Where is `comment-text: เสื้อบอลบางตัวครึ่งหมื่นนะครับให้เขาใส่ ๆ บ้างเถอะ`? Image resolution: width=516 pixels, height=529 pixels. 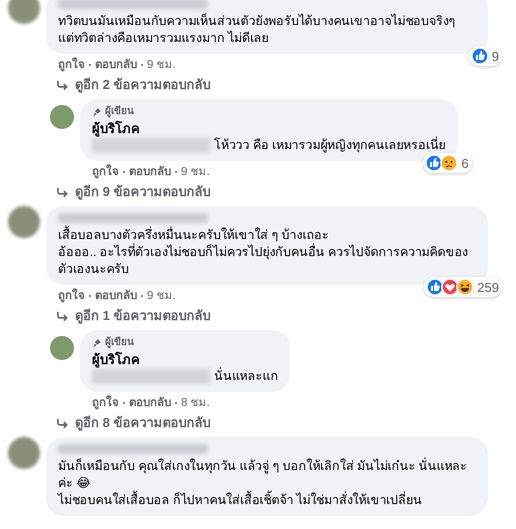
comment-text: เสื้อบอลบางตัวครึ่งหมื่นนะครับให้เขาใส่ ๆ บ้างเถอะ is located at coordinates (269, 235).